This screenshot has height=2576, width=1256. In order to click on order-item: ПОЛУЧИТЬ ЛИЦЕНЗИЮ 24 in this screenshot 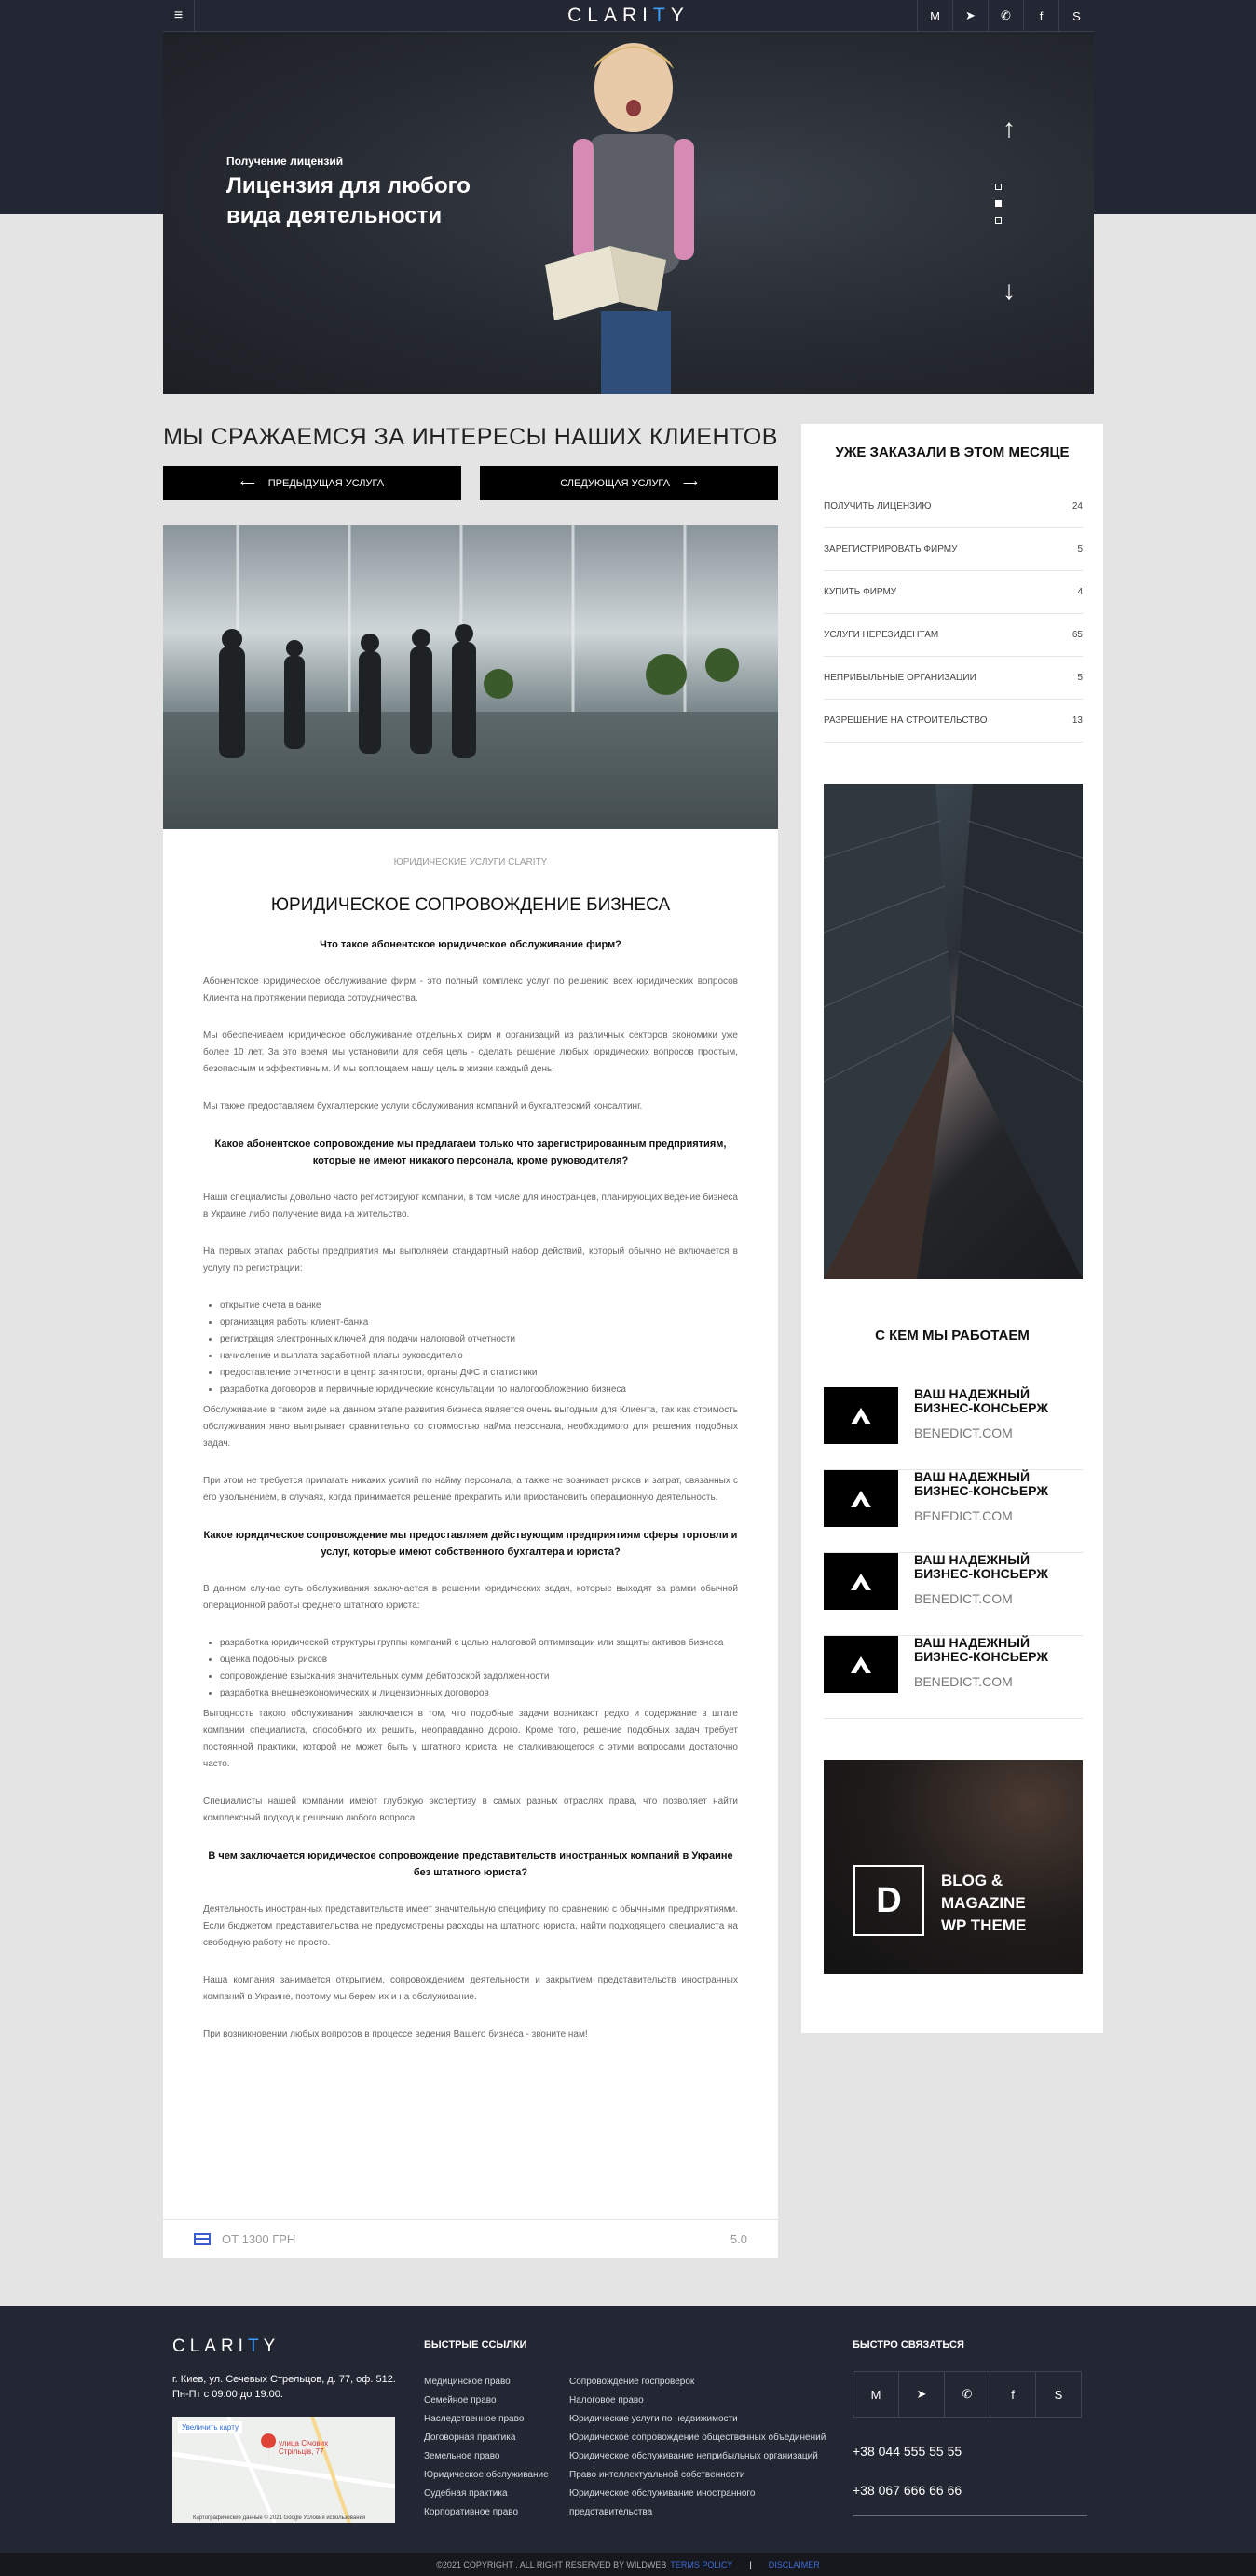, I will do `click(953, 507)`.